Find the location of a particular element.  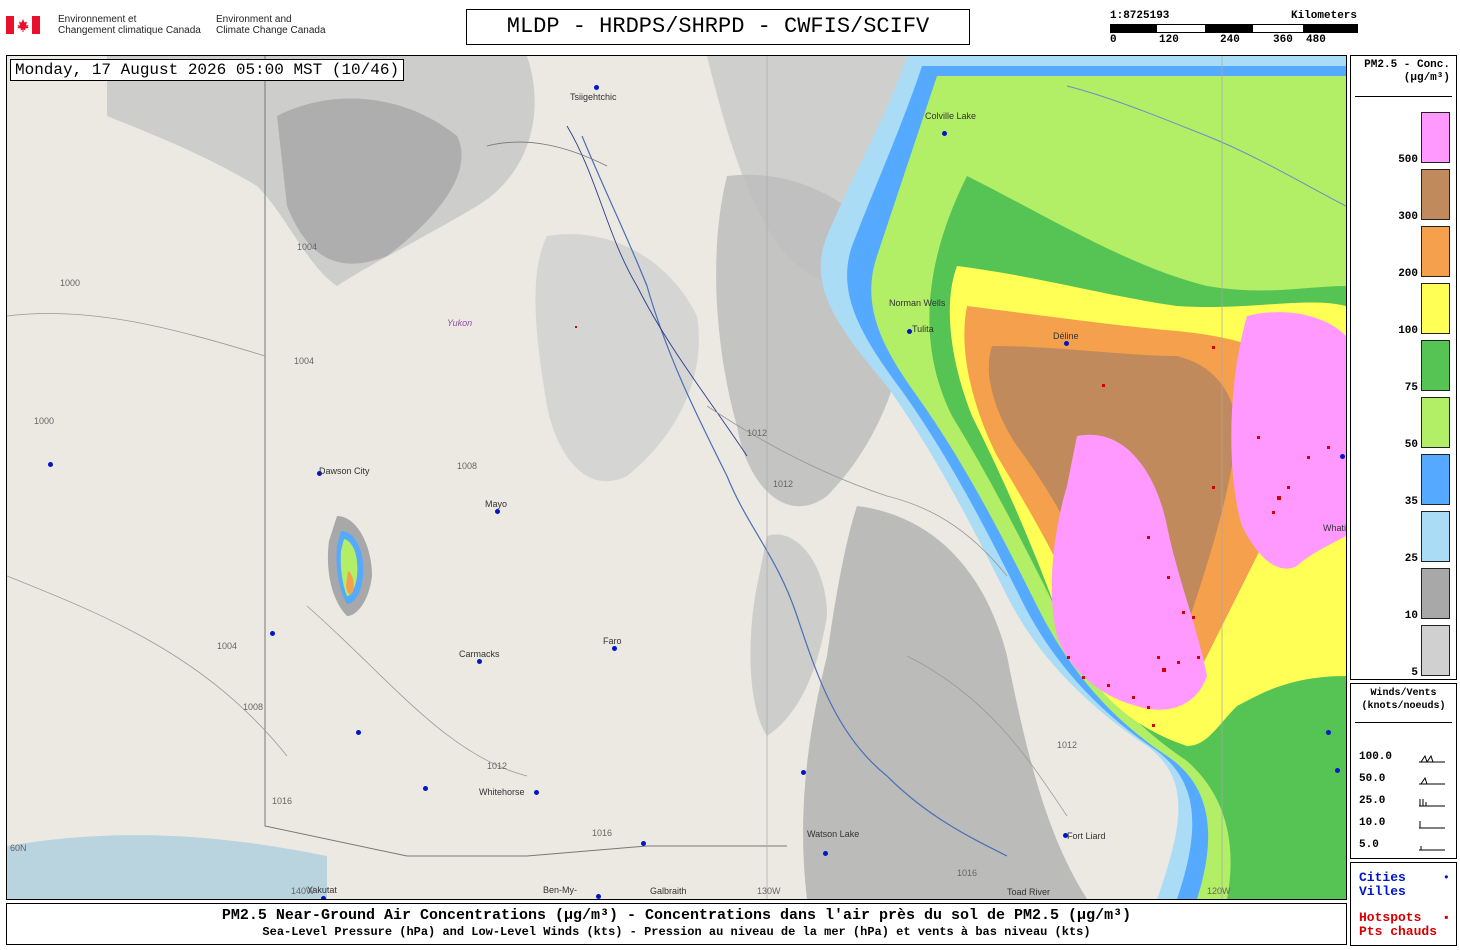

legend-swatch-label: 50 is located at coordinates (1411, 445).